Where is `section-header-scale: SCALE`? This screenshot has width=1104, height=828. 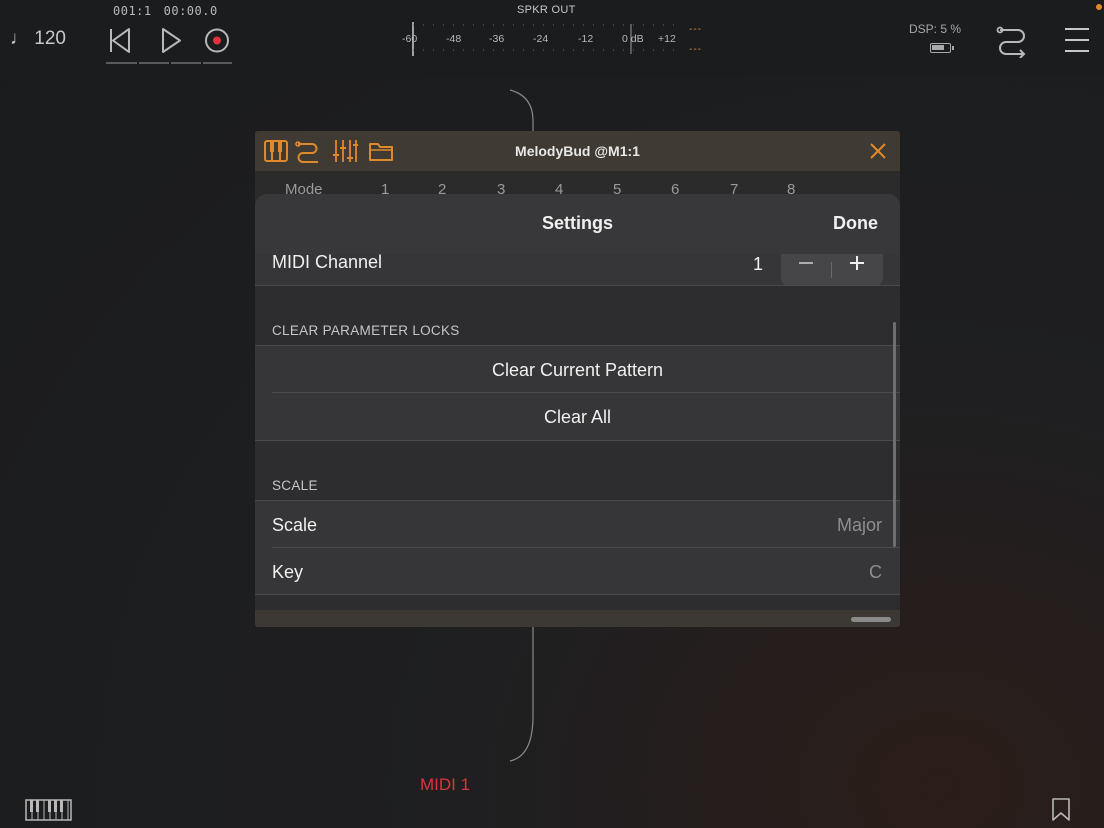
section-header-scale: SCALE is located at coordinates (295, 485).